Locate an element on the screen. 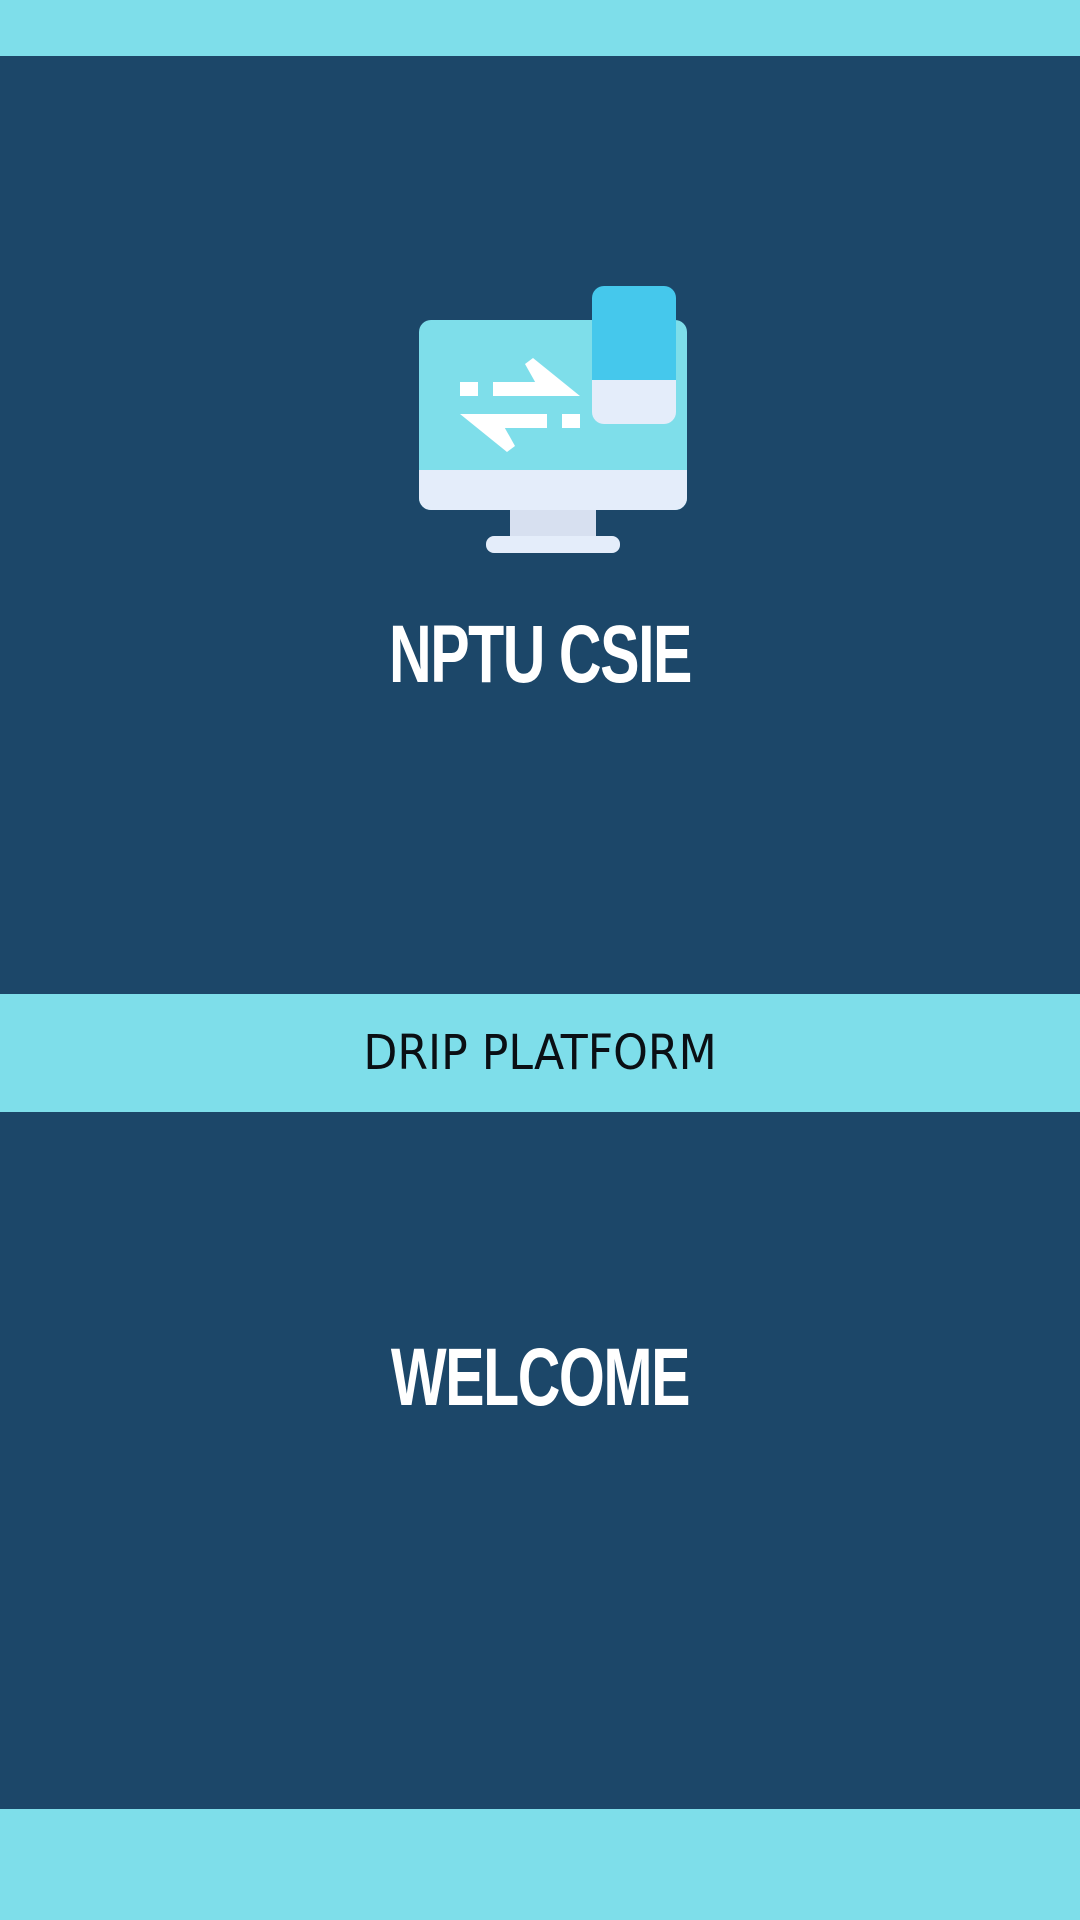 Image resolution: width=1080 pixels, height=1920 pixels. computer-transfer-icon is located at coordinates (553, 421).